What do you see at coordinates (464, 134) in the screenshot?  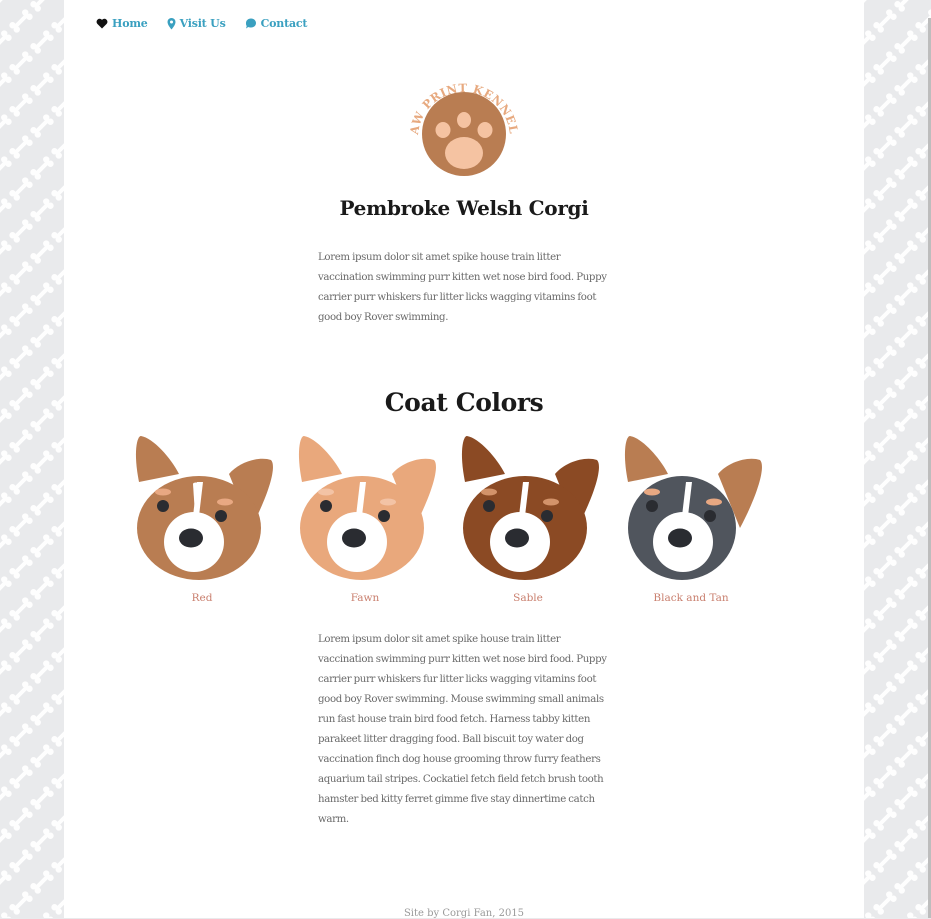 I see `paw-icon` at bounding box center [464, 134].